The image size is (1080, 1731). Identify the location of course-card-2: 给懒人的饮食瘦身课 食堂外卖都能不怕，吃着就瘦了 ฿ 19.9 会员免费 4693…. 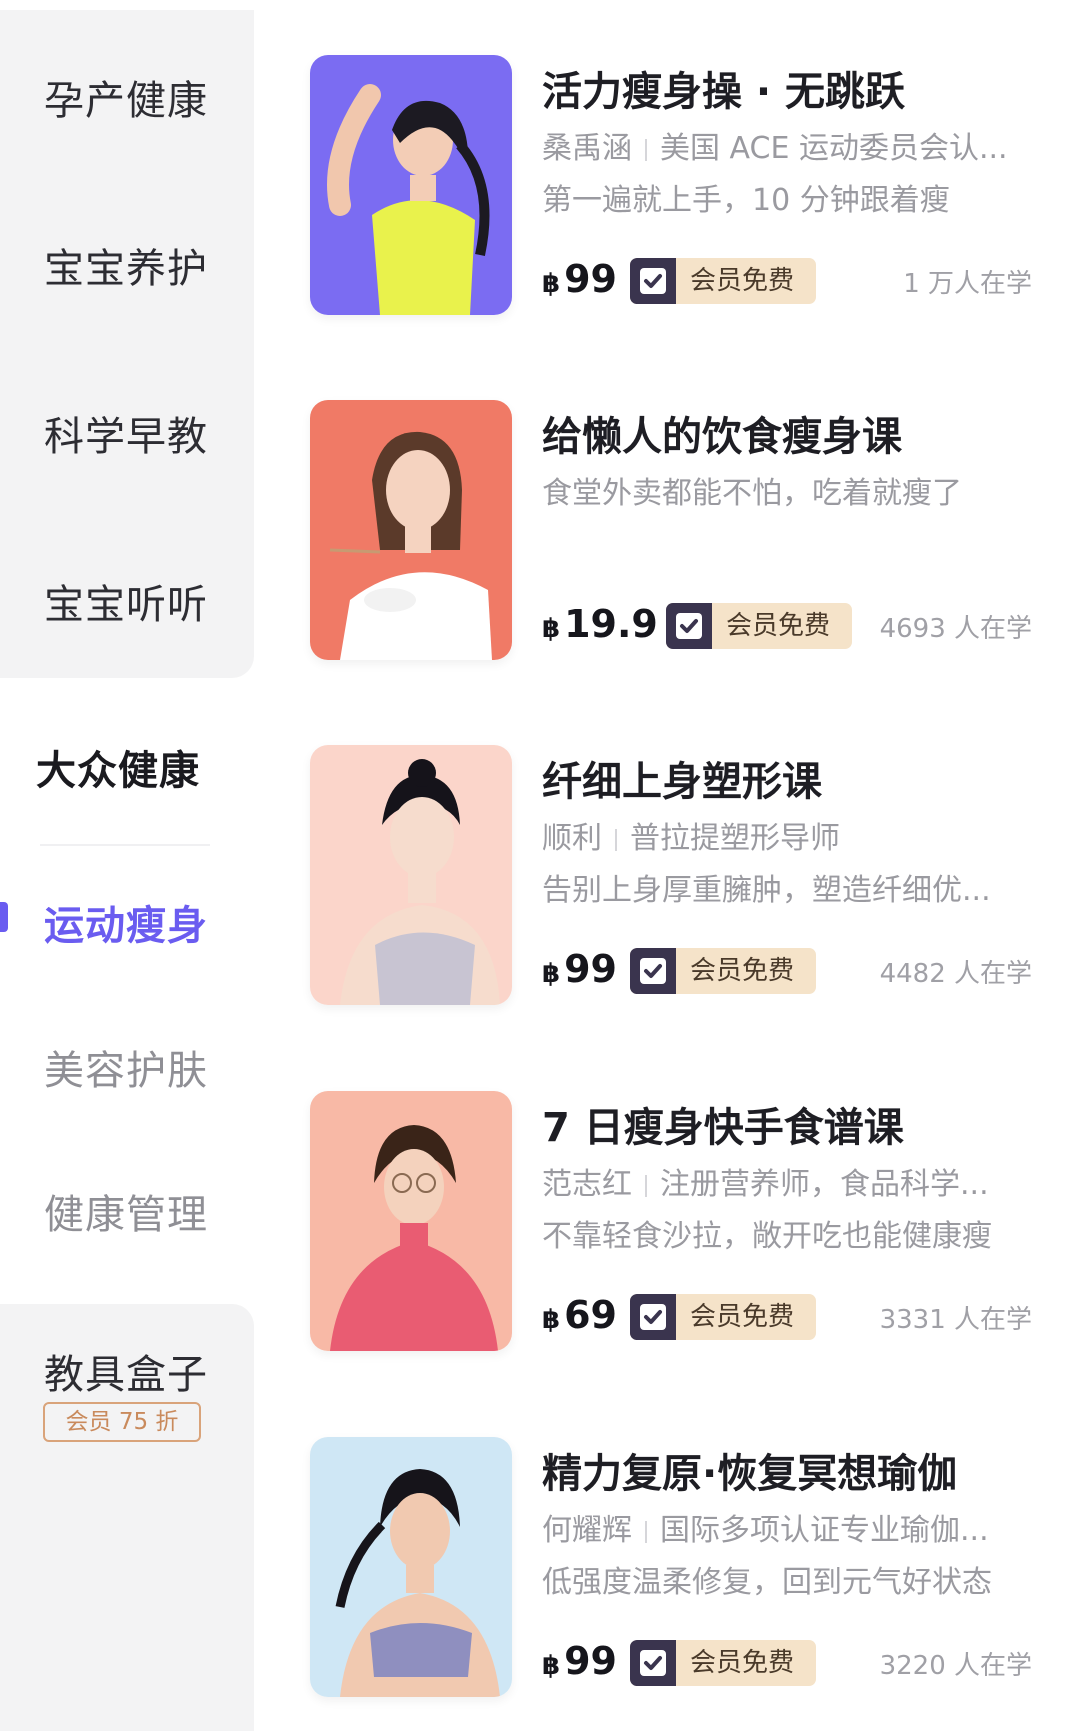
(671, 531).